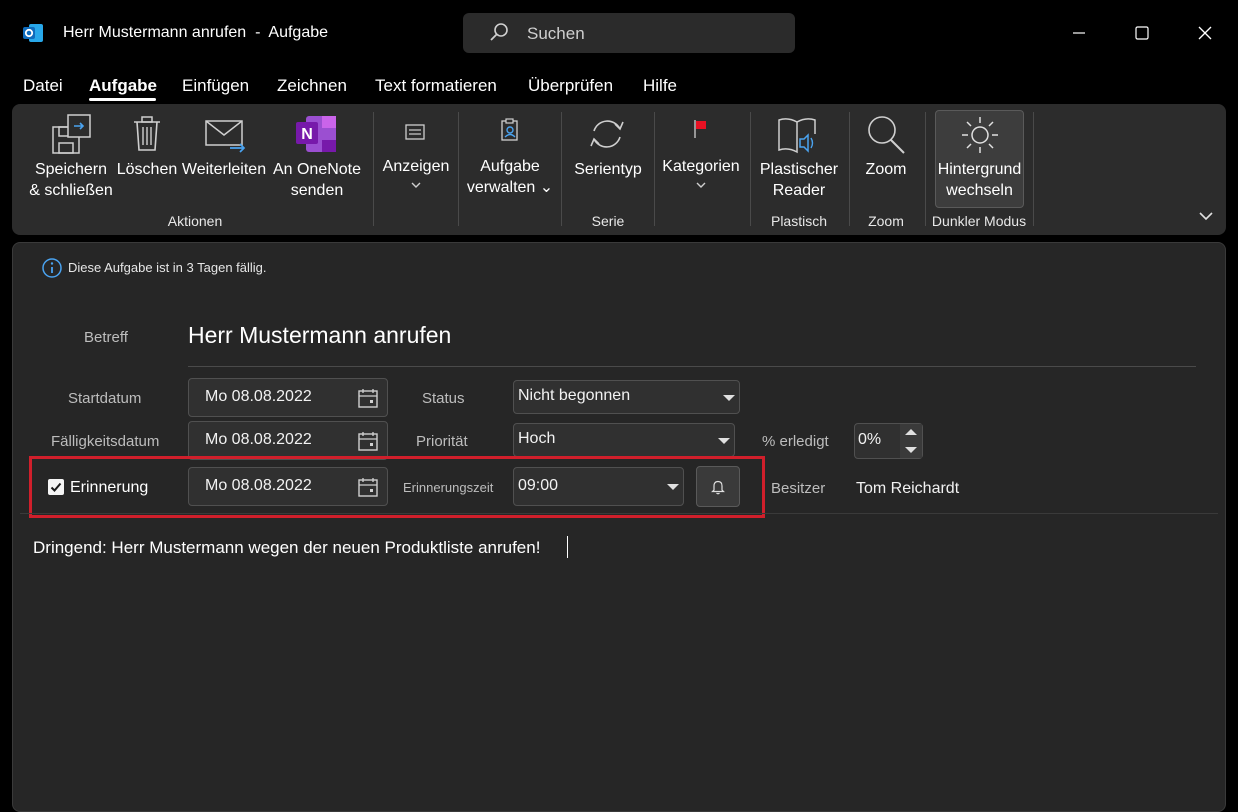  Describe the element at coordinates (608, 221) in the screenshot. I see `group-series-label: Serie` at that location.